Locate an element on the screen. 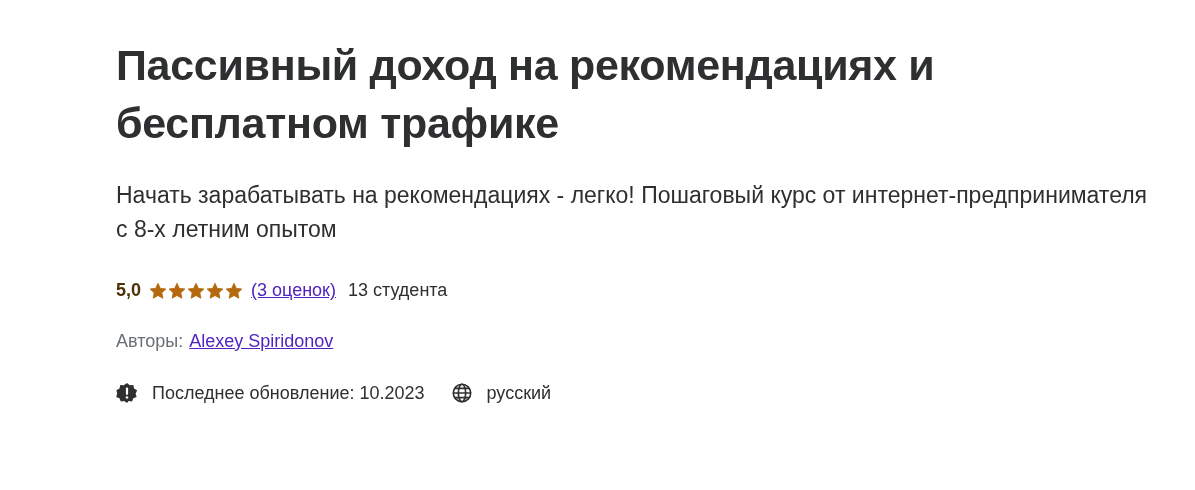 The width and height of the screenshot is (1195, 490). rating-score: 5,0 is located at coordinates (129, 290).